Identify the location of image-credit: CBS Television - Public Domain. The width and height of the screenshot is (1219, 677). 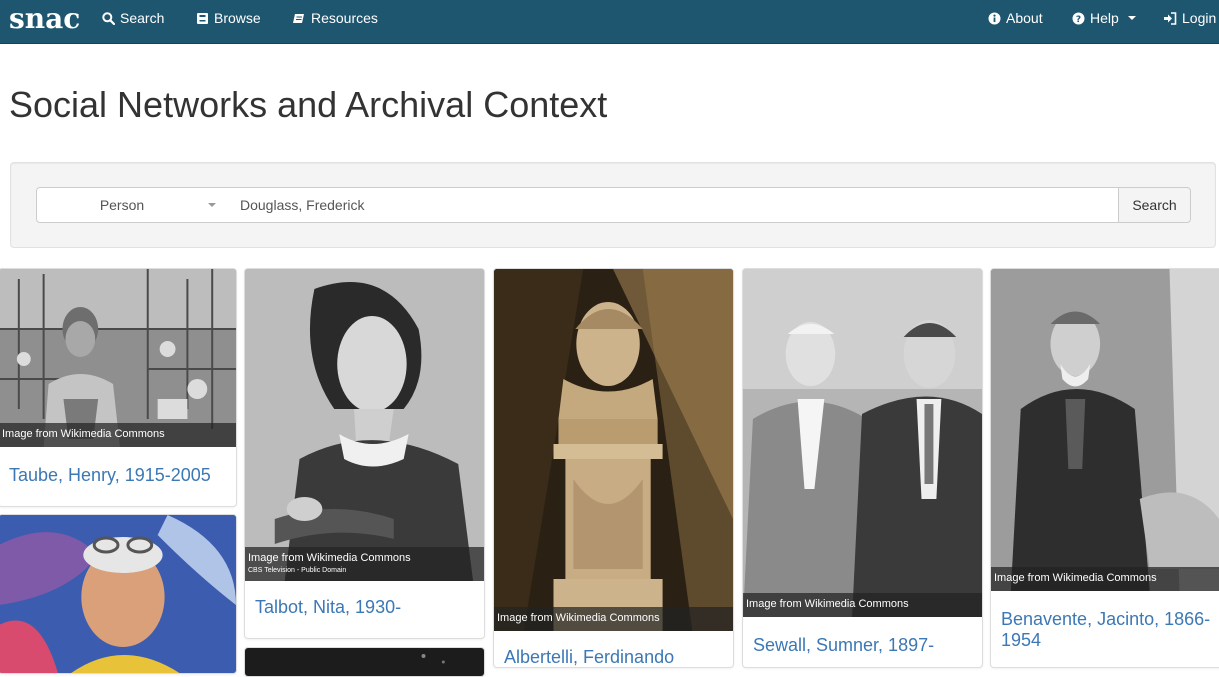
(297, 570).